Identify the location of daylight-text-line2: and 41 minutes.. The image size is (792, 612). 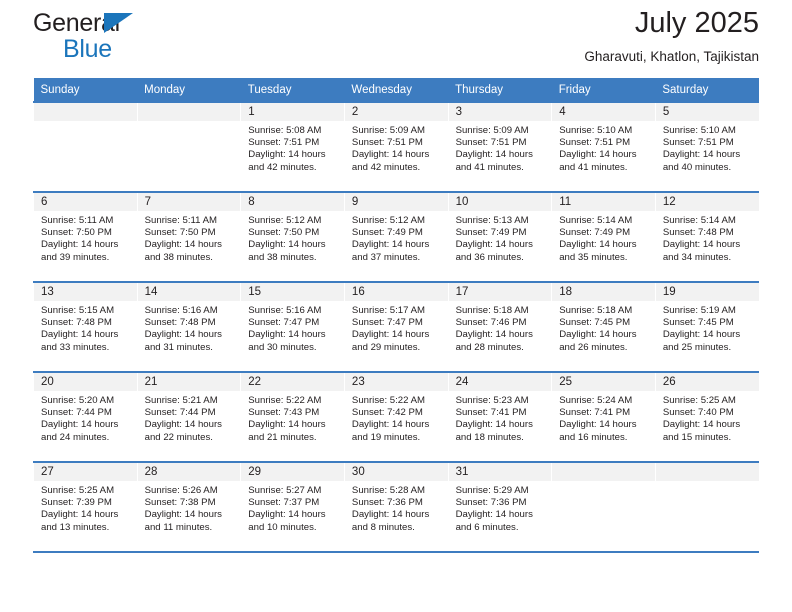
(489, 167).